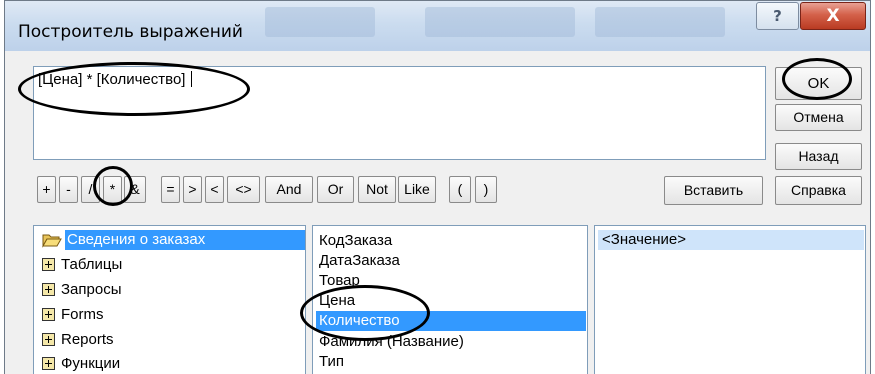 This screenshot has height=374, width=875. What do you see at coordinates (46, 189) in the screenshot?
I see `operator-plus-button: +` at bounding box center [46, 189].